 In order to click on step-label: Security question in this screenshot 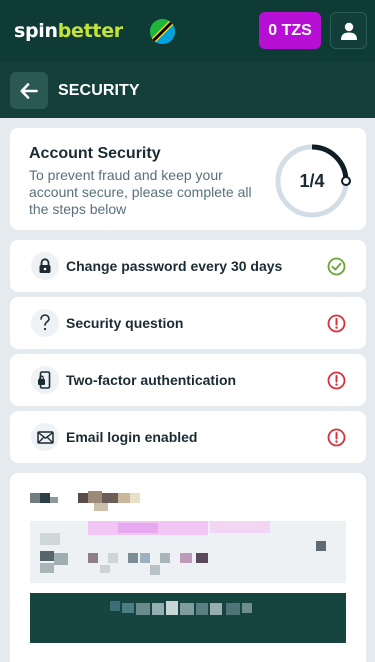, I will do `click(125, 323)`.